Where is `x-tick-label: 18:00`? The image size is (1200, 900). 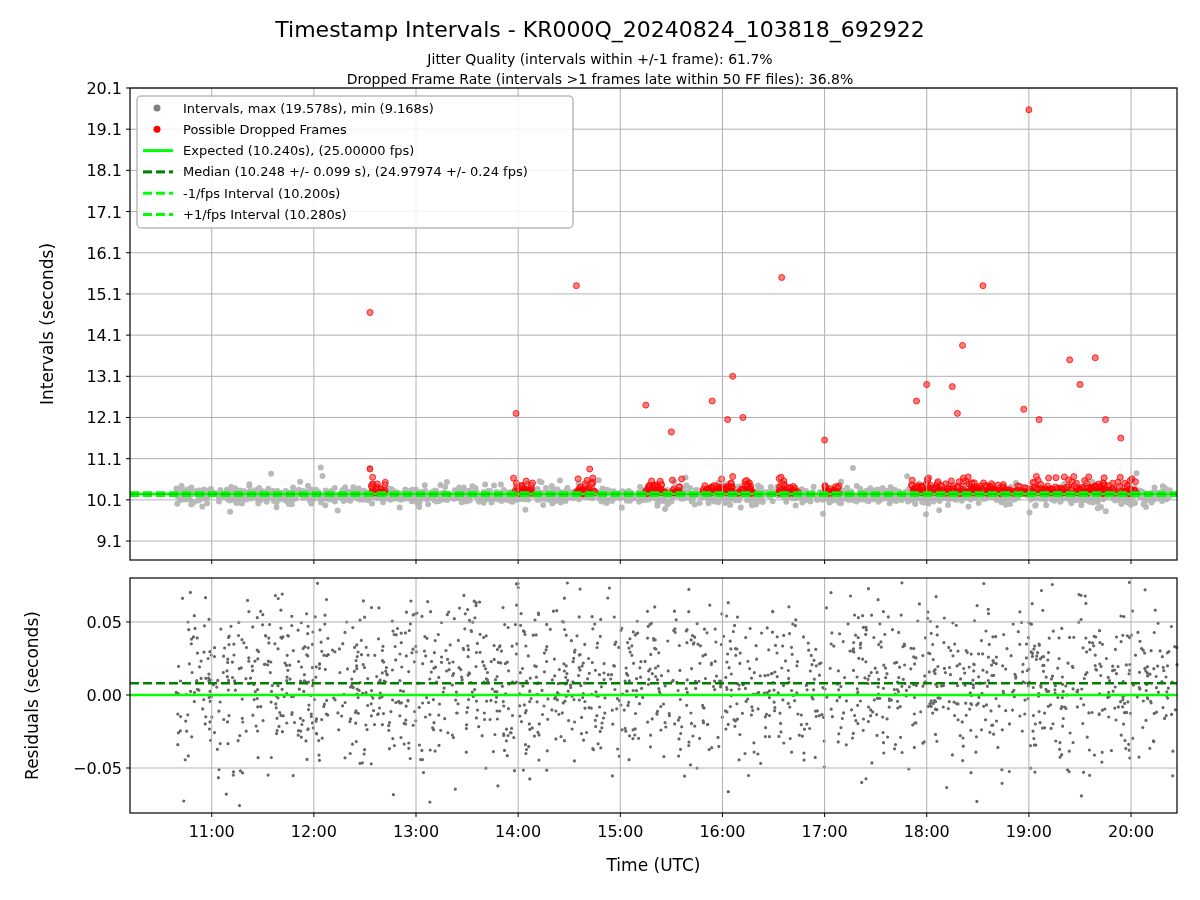
x-tick-label: 18:00 is located at coordinates (926, 831).